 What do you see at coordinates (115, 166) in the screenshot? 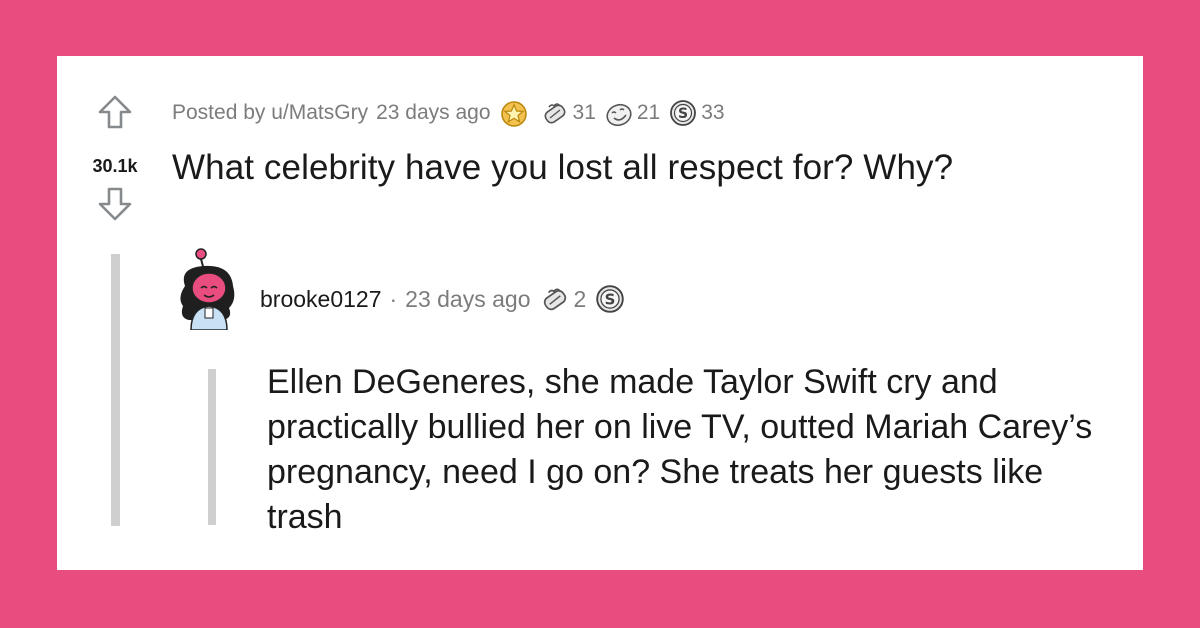
I see `post-score: 30.1k` at bounding box center [115, 166].